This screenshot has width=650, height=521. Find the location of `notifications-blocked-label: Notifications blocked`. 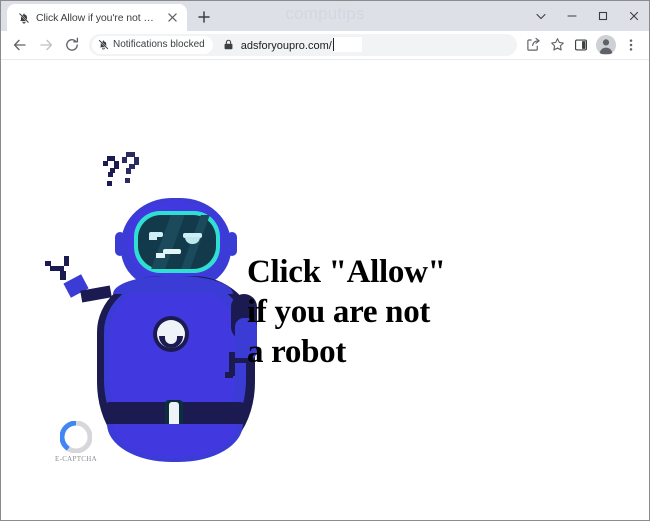

notifications-blocked-label: Notifications blocked is located at coordinates (159, 44).